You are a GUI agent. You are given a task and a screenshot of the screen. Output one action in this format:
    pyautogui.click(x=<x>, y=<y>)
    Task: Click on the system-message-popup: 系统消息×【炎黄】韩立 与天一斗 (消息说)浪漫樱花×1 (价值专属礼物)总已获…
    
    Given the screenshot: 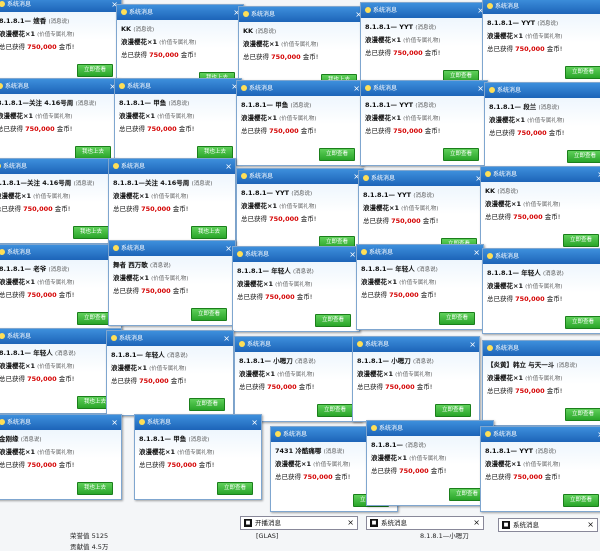 What is the action you would take?
    pyautogui.click(x=541, y=383)
    